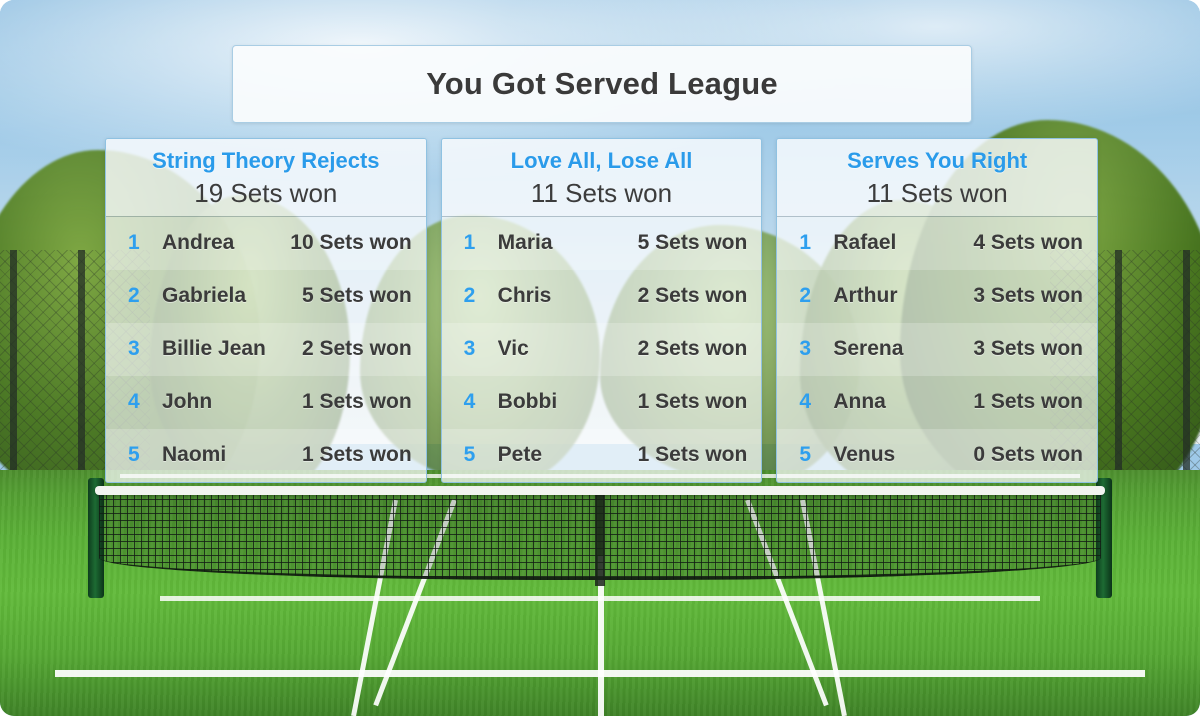 Image resolution: width=1200 pixels, height=716 pixels. Describe the element at coordinates (864, 455) in the screenshot. I see `player-name: Venus` at that location.